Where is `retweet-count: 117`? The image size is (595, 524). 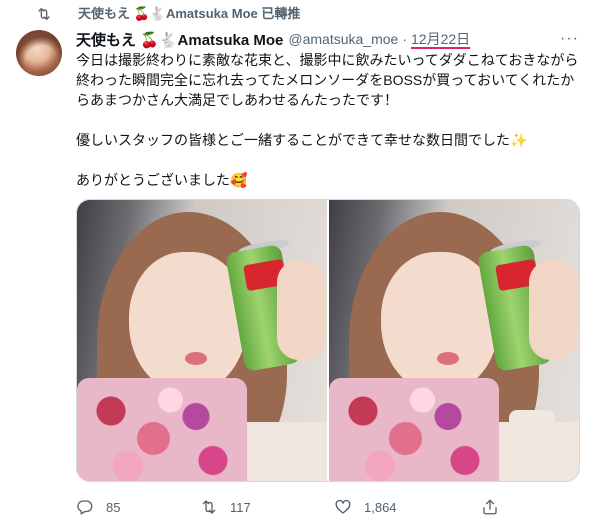 retweet-count: 117 is located at coordinates (240, 507).